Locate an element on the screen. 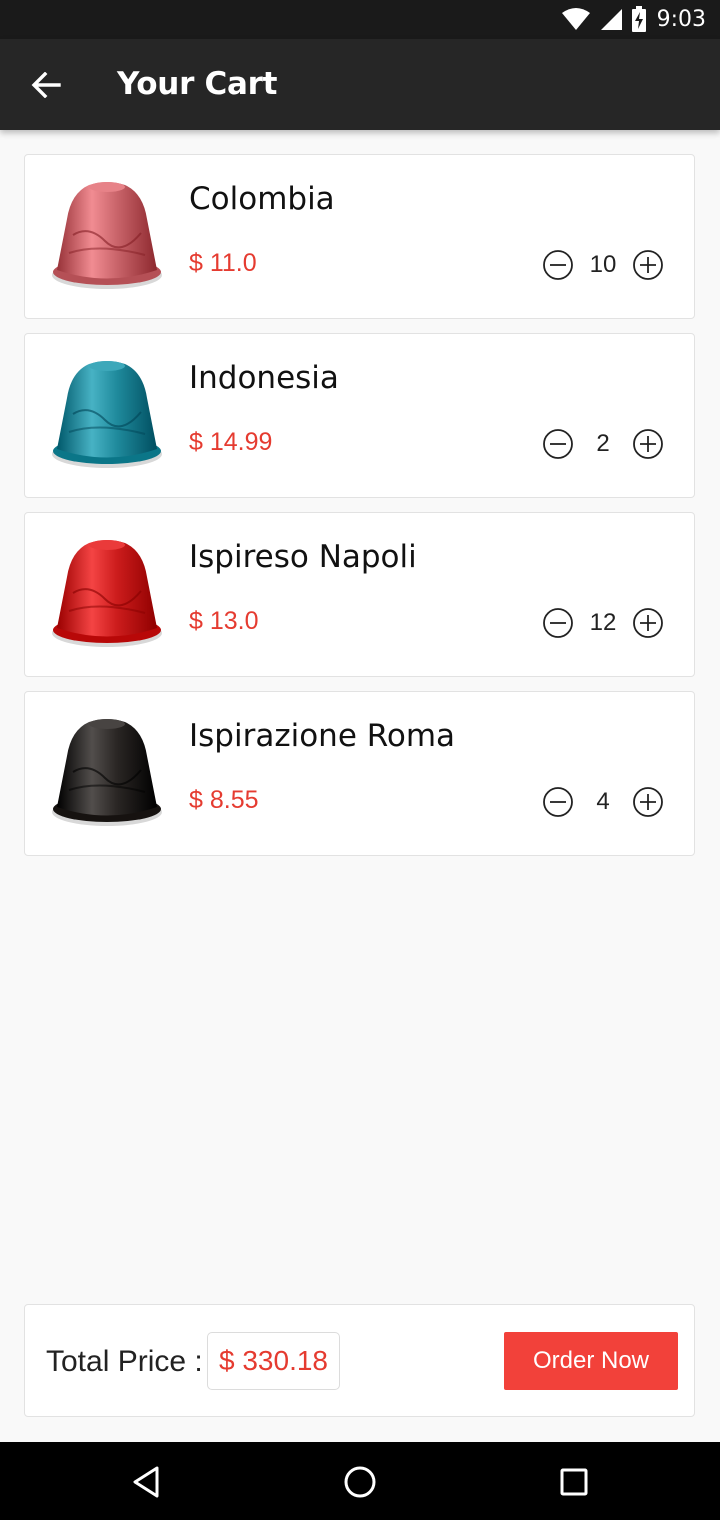  status-bar: 9:03 is located at coordinates (360, 19).